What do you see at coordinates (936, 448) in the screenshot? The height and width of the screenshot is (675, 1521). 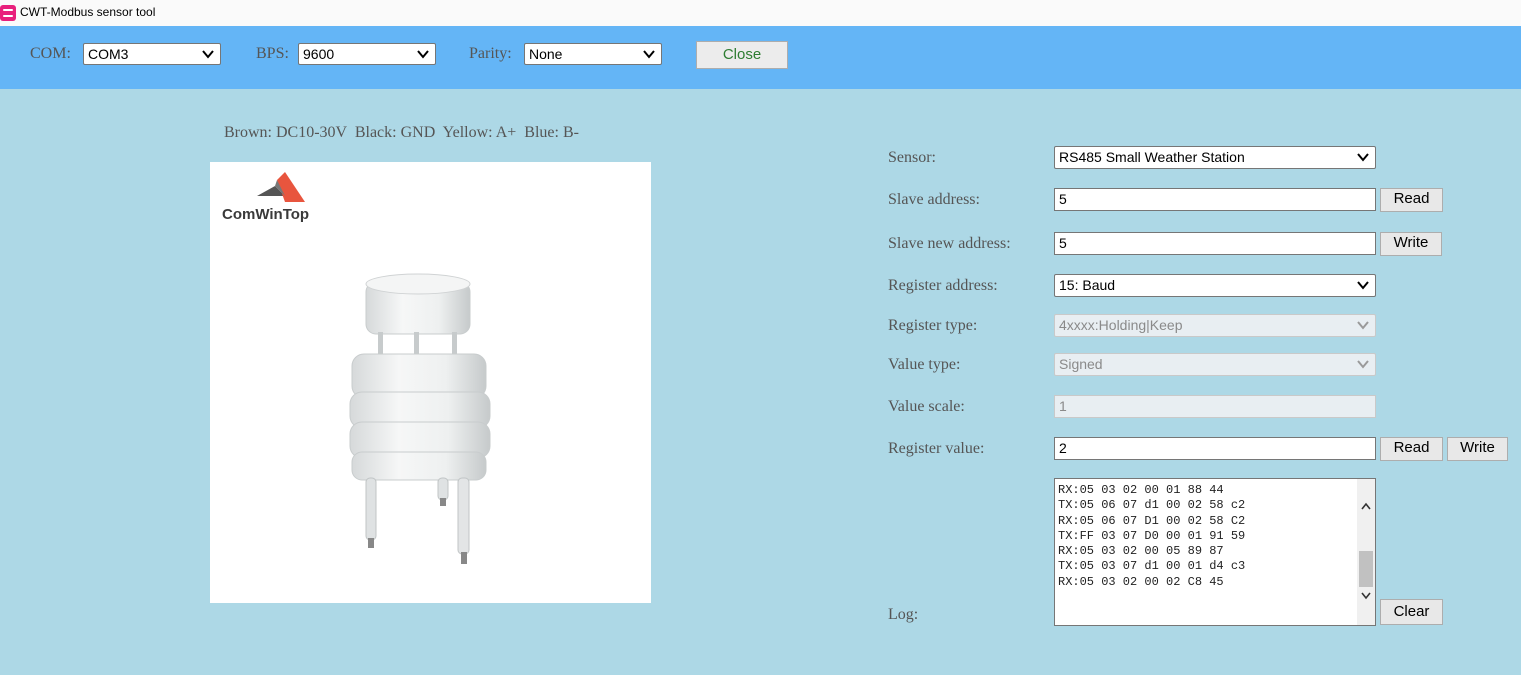 I see `register-value-label: Register value:` at bounding box center [936, 448].